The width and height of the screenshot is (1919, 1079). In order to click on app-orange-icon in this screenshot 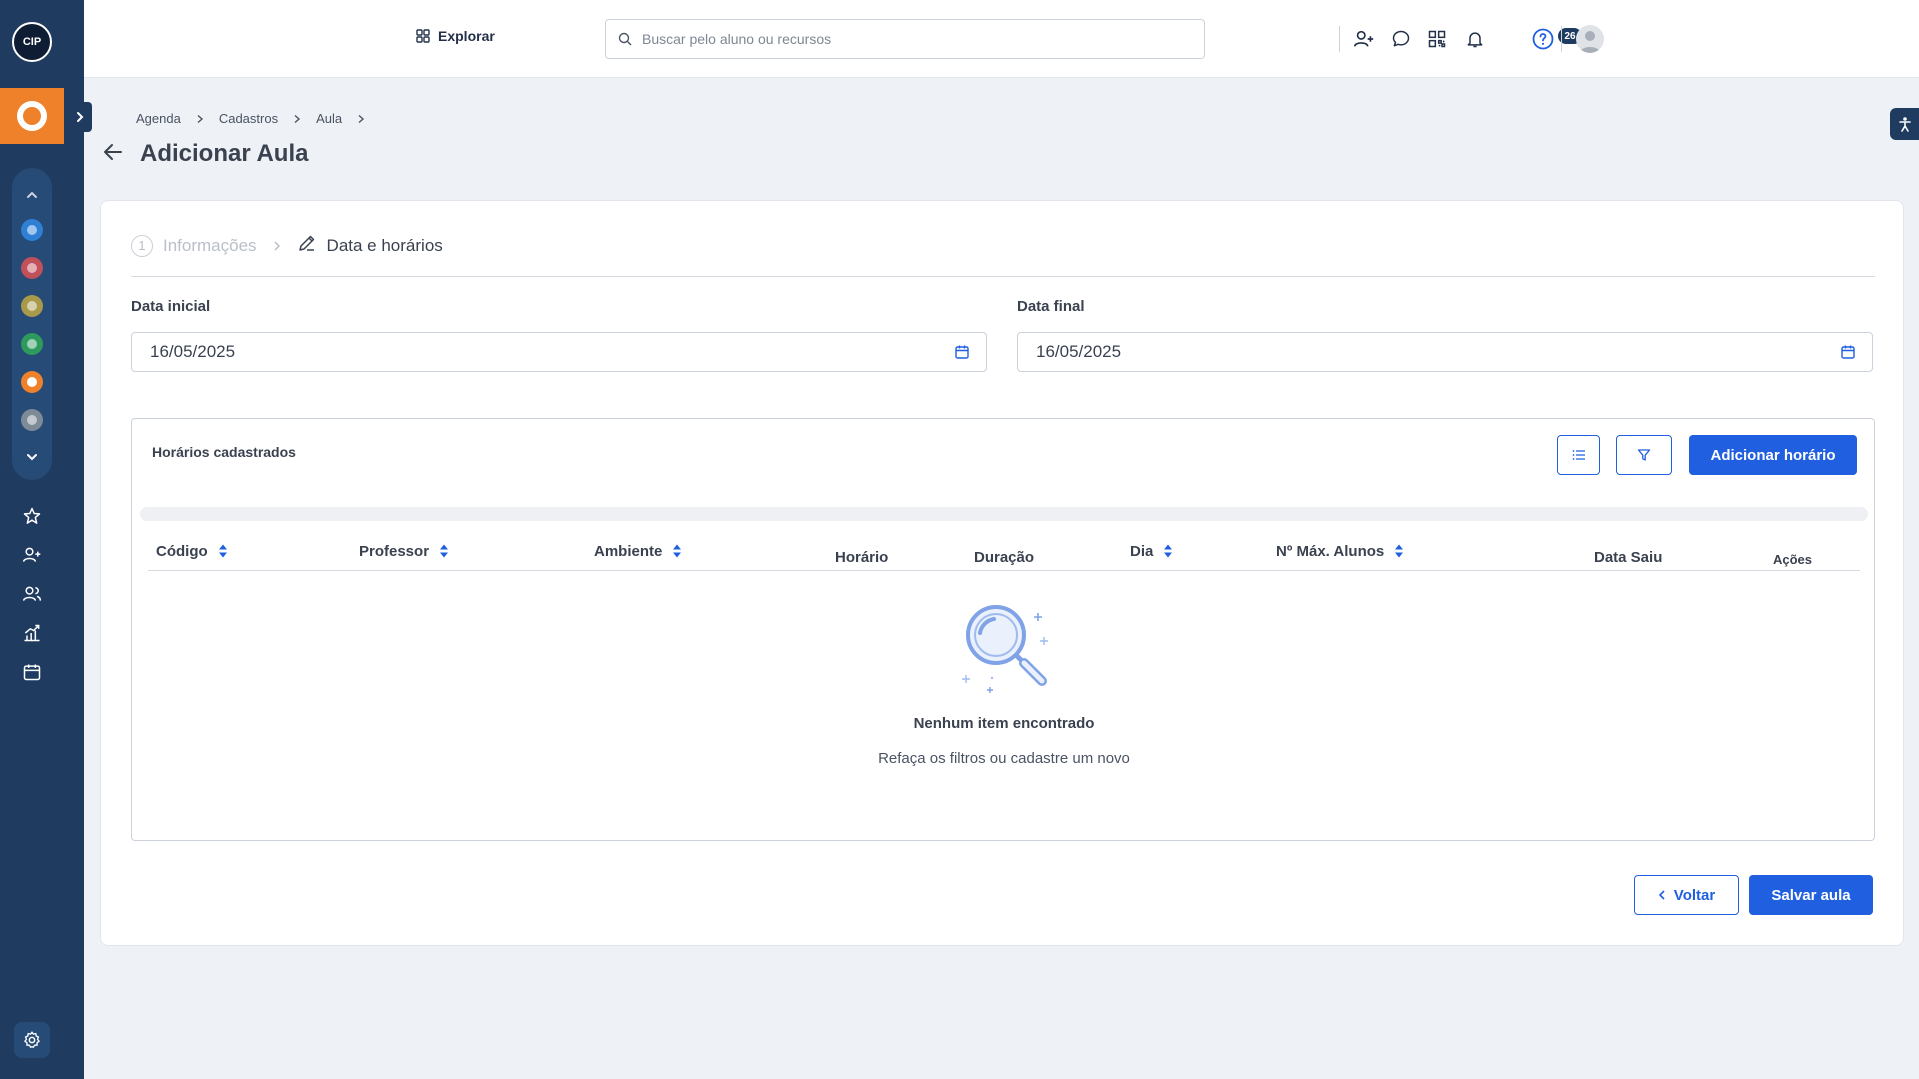, I will do `click(32, 382)`.